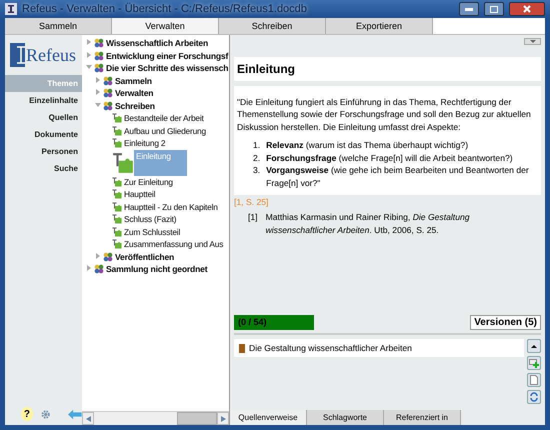 The image size is (550, 430). I want to click on main-tab: Schreiben, so click(272, 26).